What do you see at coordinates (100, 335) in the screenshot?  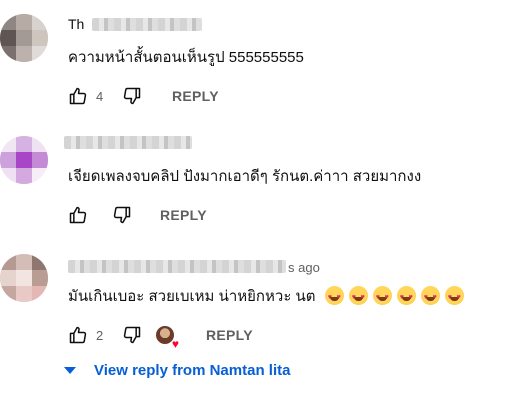 I see `like-count: 2` at bounding box center [100, 335].